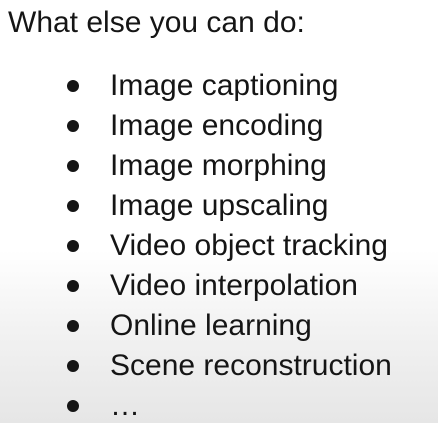 The image size is (438, 426). Describe the element at coordinates (249, 245) in the screenshot. I see `list-item-text: Video object tracking` at that location.